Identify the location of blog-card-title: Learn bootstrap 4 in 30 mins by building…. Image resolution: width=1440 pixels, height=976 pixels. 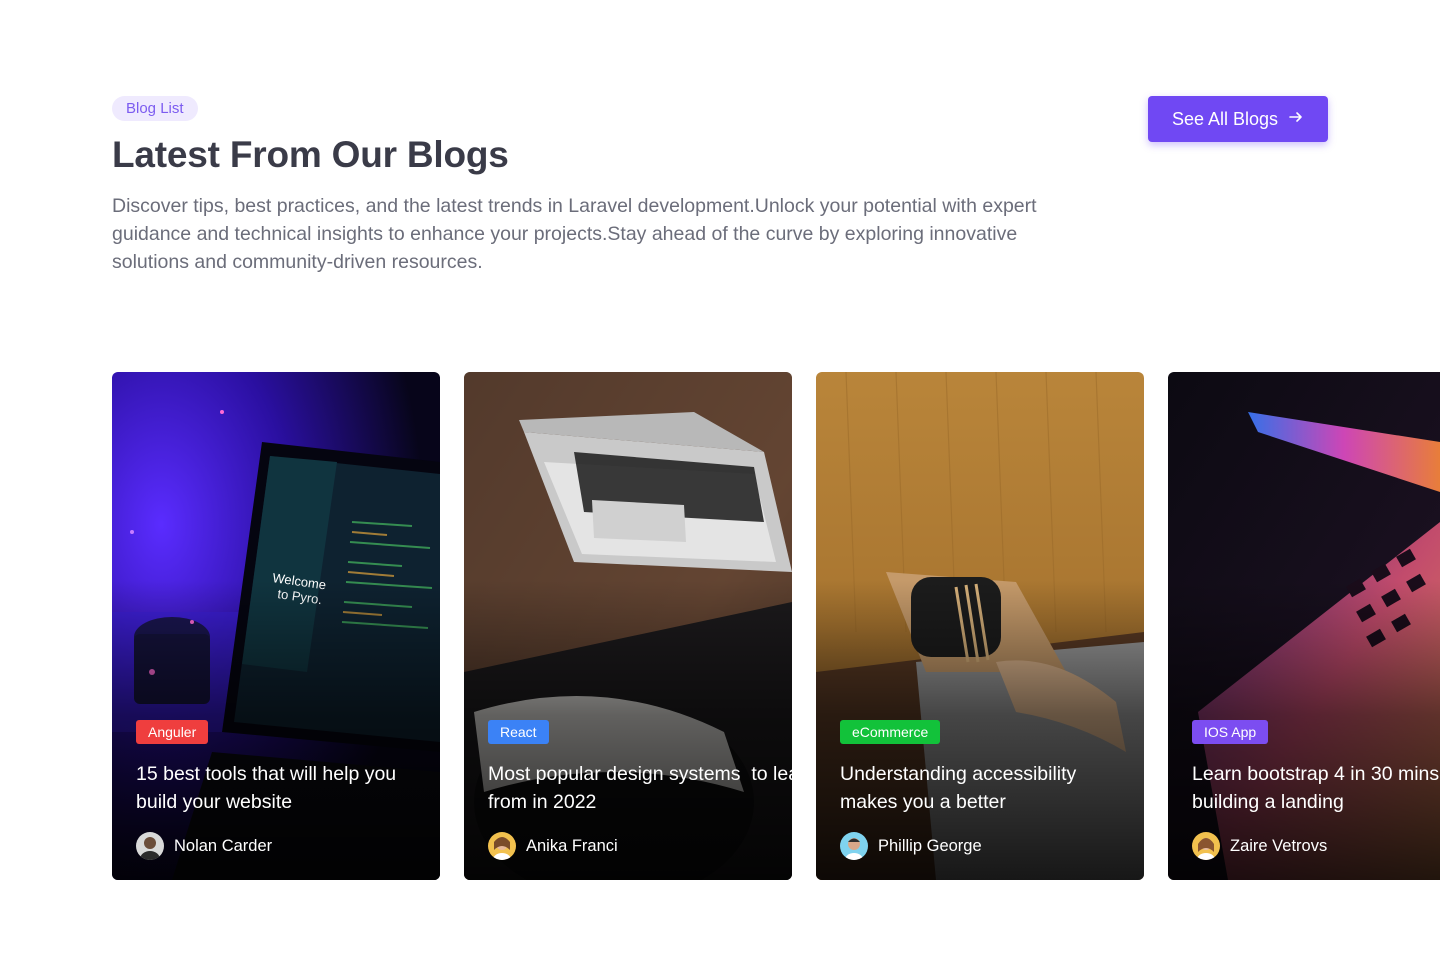
(1316, 788).